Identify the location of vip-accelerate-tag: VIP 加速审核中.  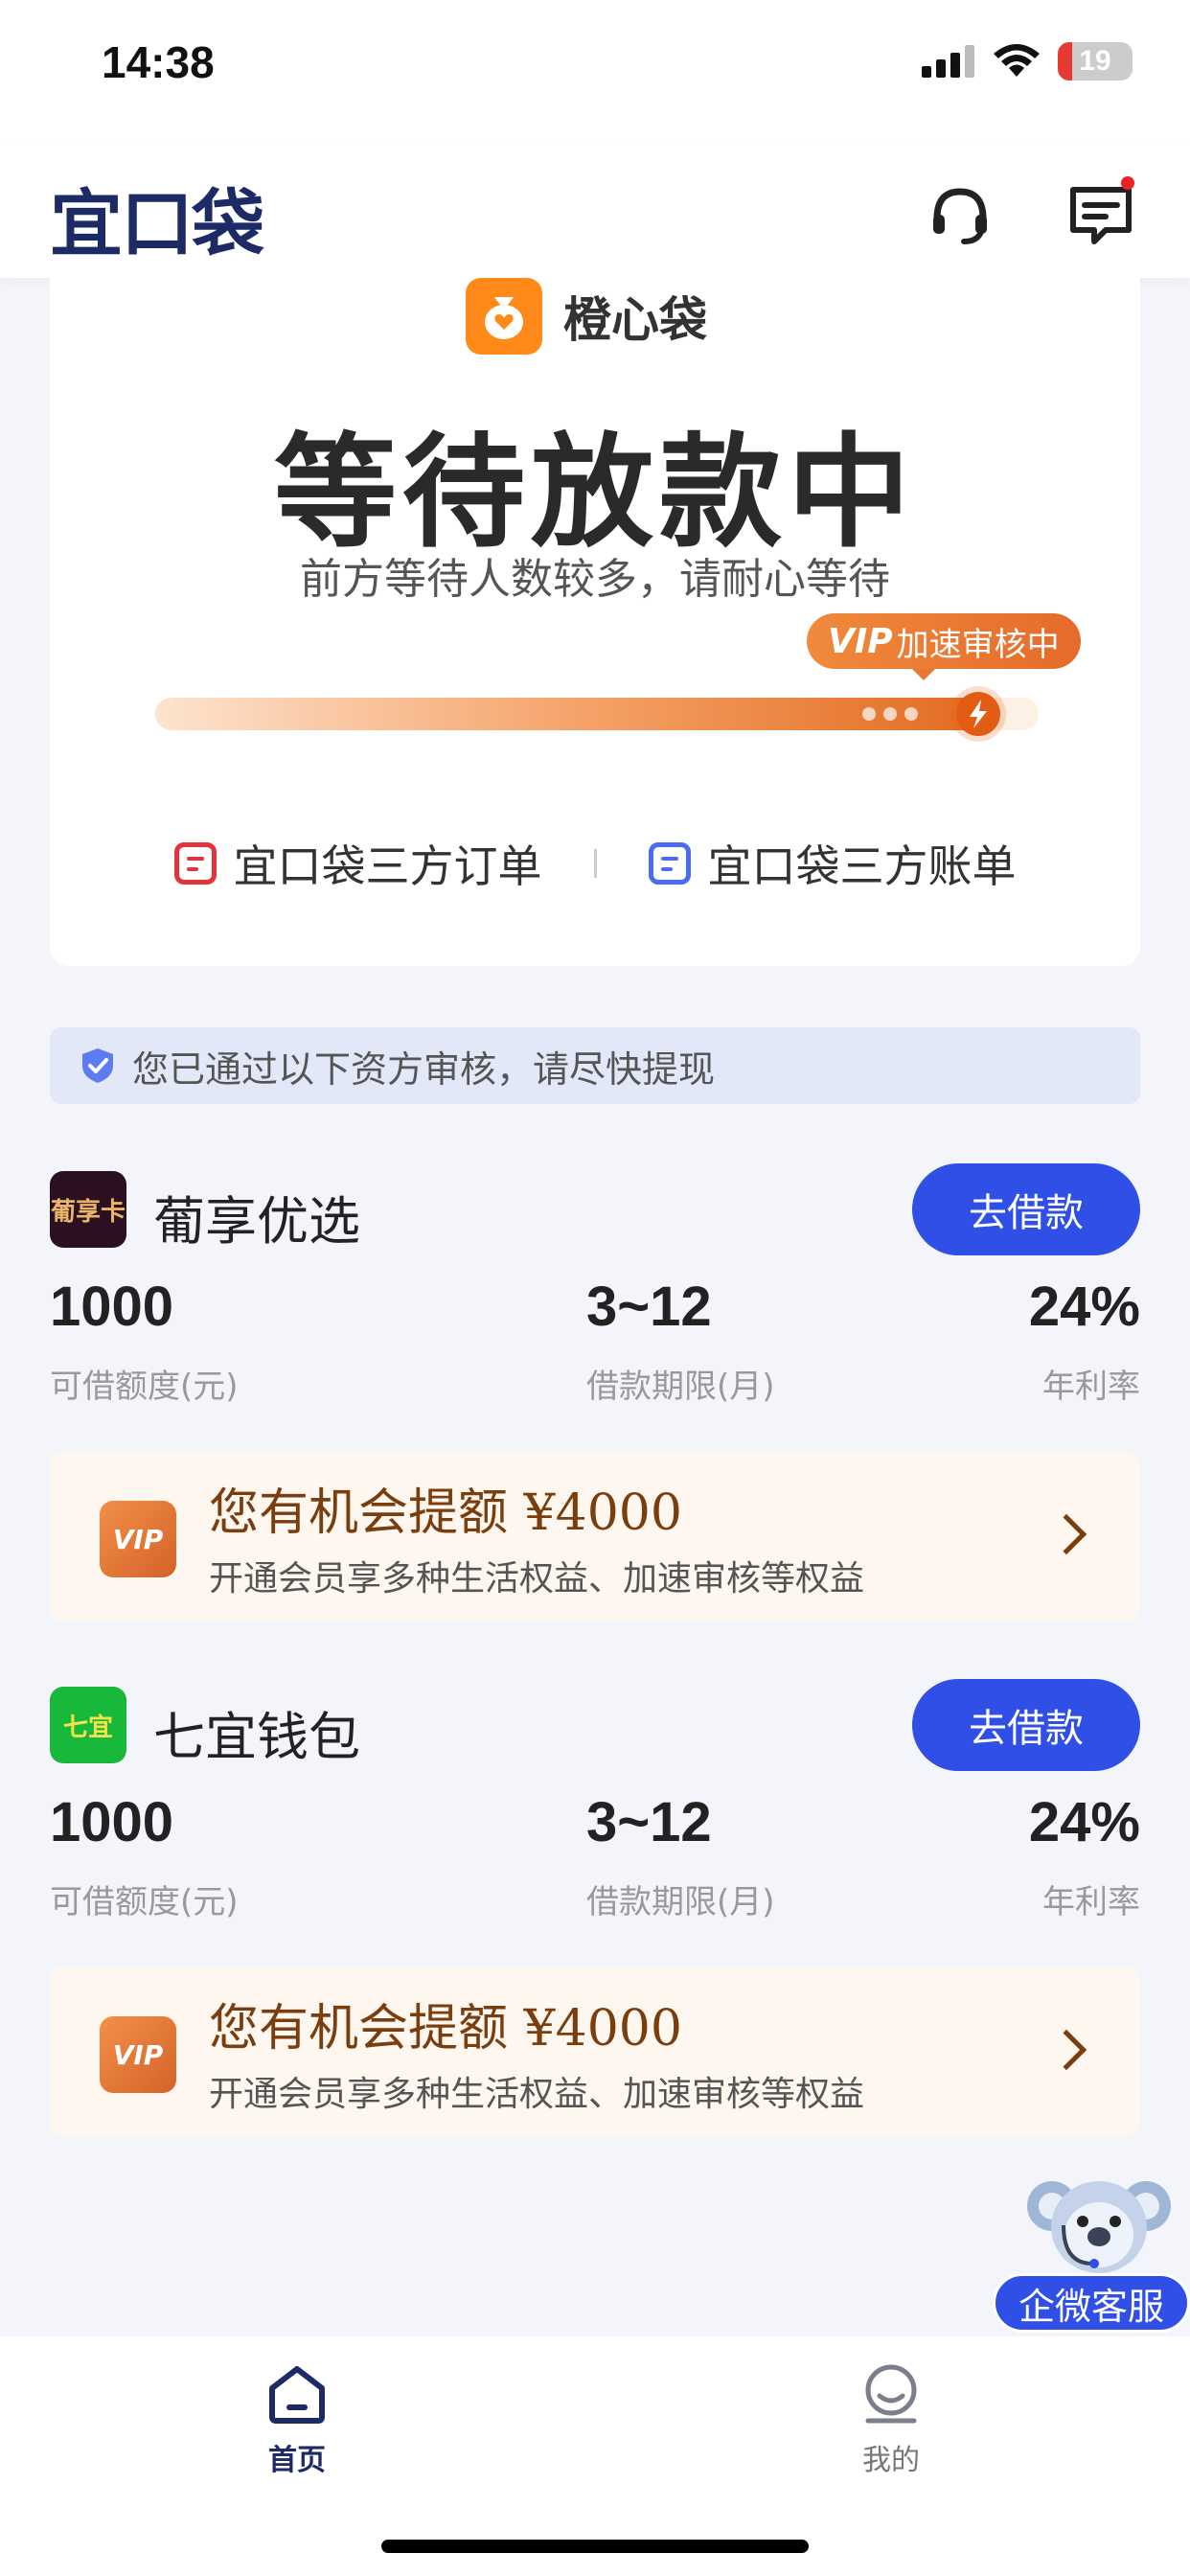
(944, 646).